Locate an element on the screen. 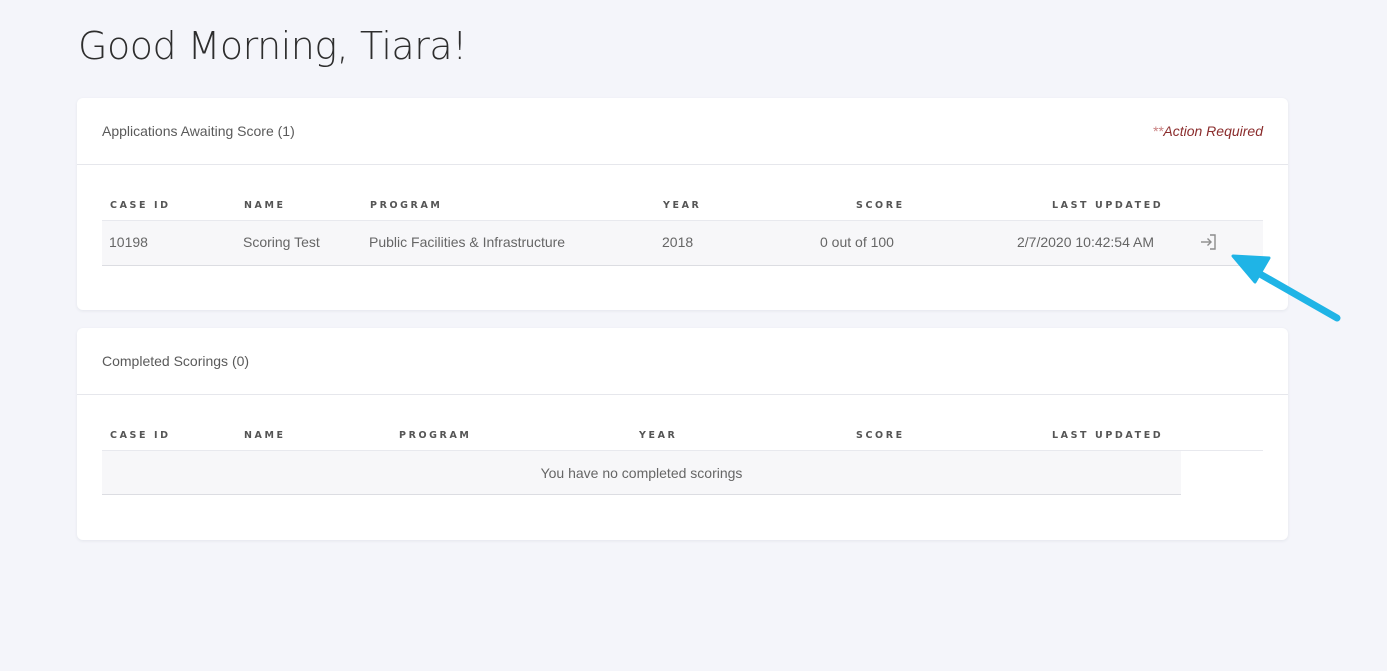 This screenshot has width=1387, height=671. action-required-label: **Action Required is located at coordinates (1207, 131).